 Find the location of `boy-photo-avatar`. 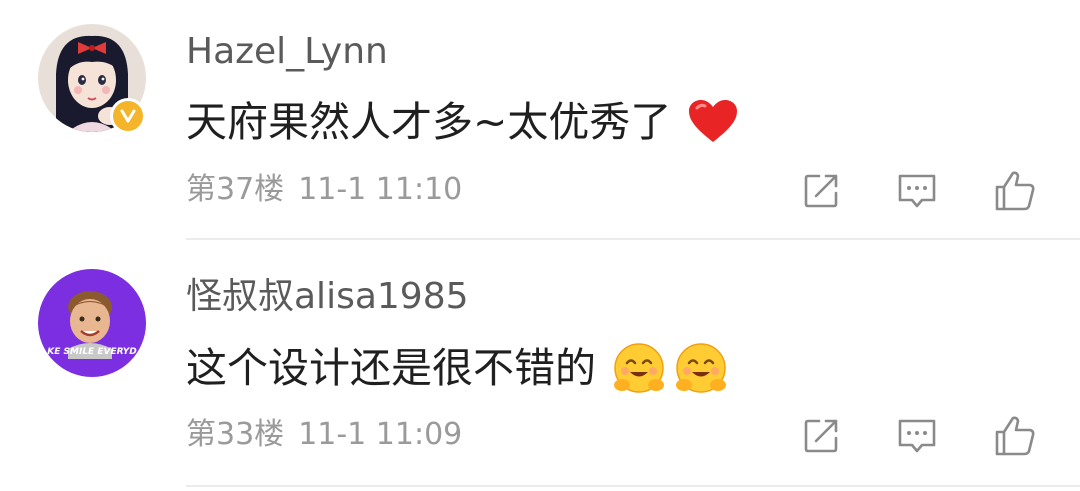

boy-photo-avatar is located at coordinates (92, 323).